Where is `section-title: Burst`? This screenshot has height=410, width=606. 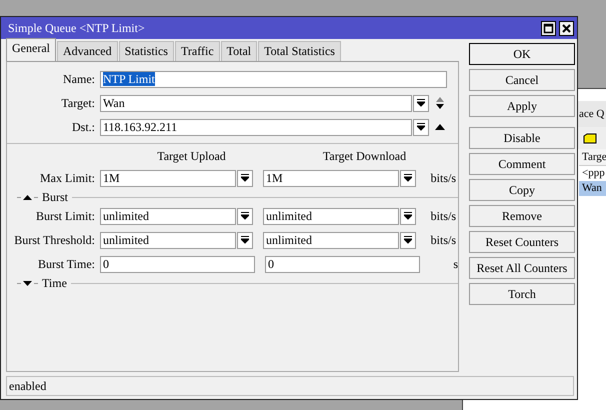
section-title: Burst is located at coordinates (55, 197).